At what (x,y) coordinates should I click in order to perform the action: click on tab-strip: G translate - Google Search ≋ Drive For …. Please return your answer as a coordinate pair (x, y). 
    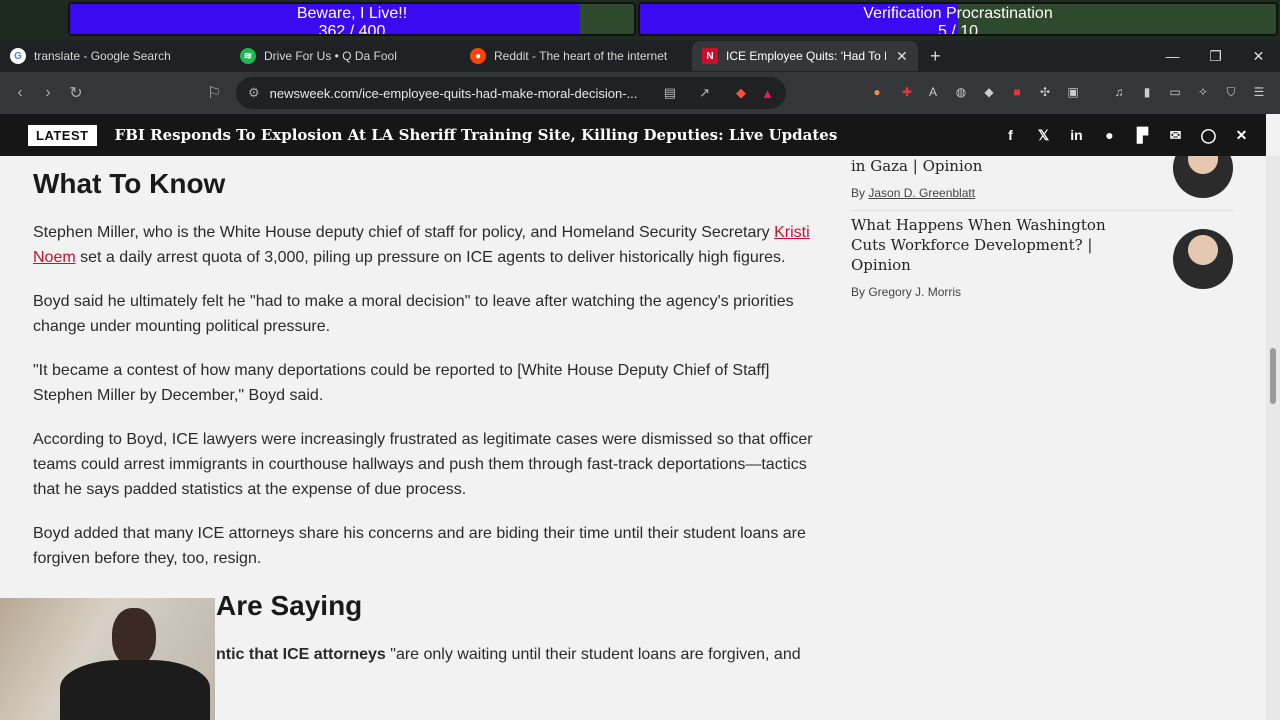
    Looking at the image, I should click on (640, 56).